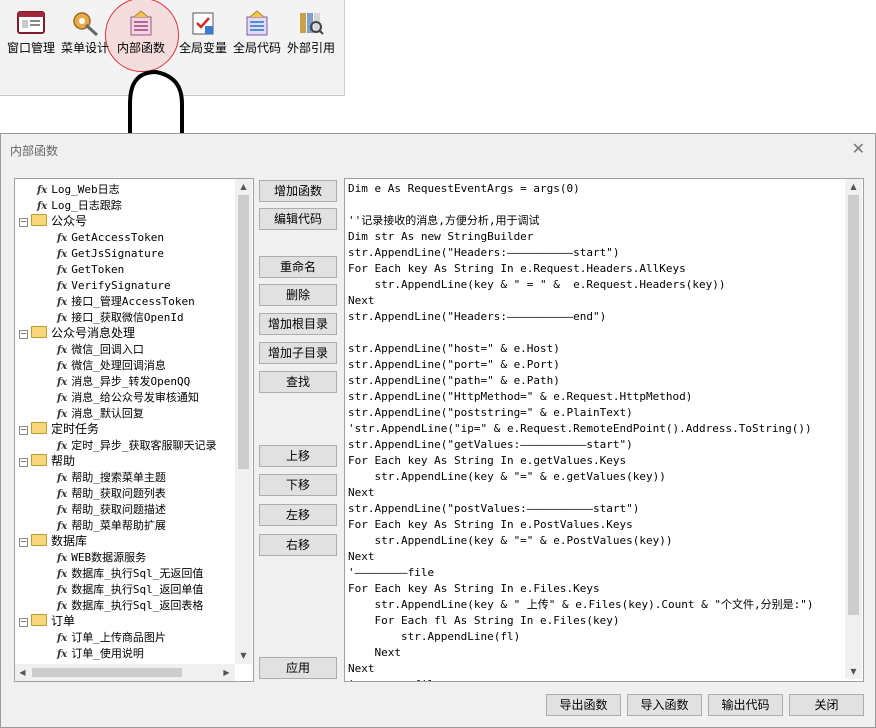 Image resolution: width=876 pixels, height=728 pixels. What do you see at coordinates (298, 485) in the screenshot?
I see `move-down-button: 下移` at bounding box center [298, 485].